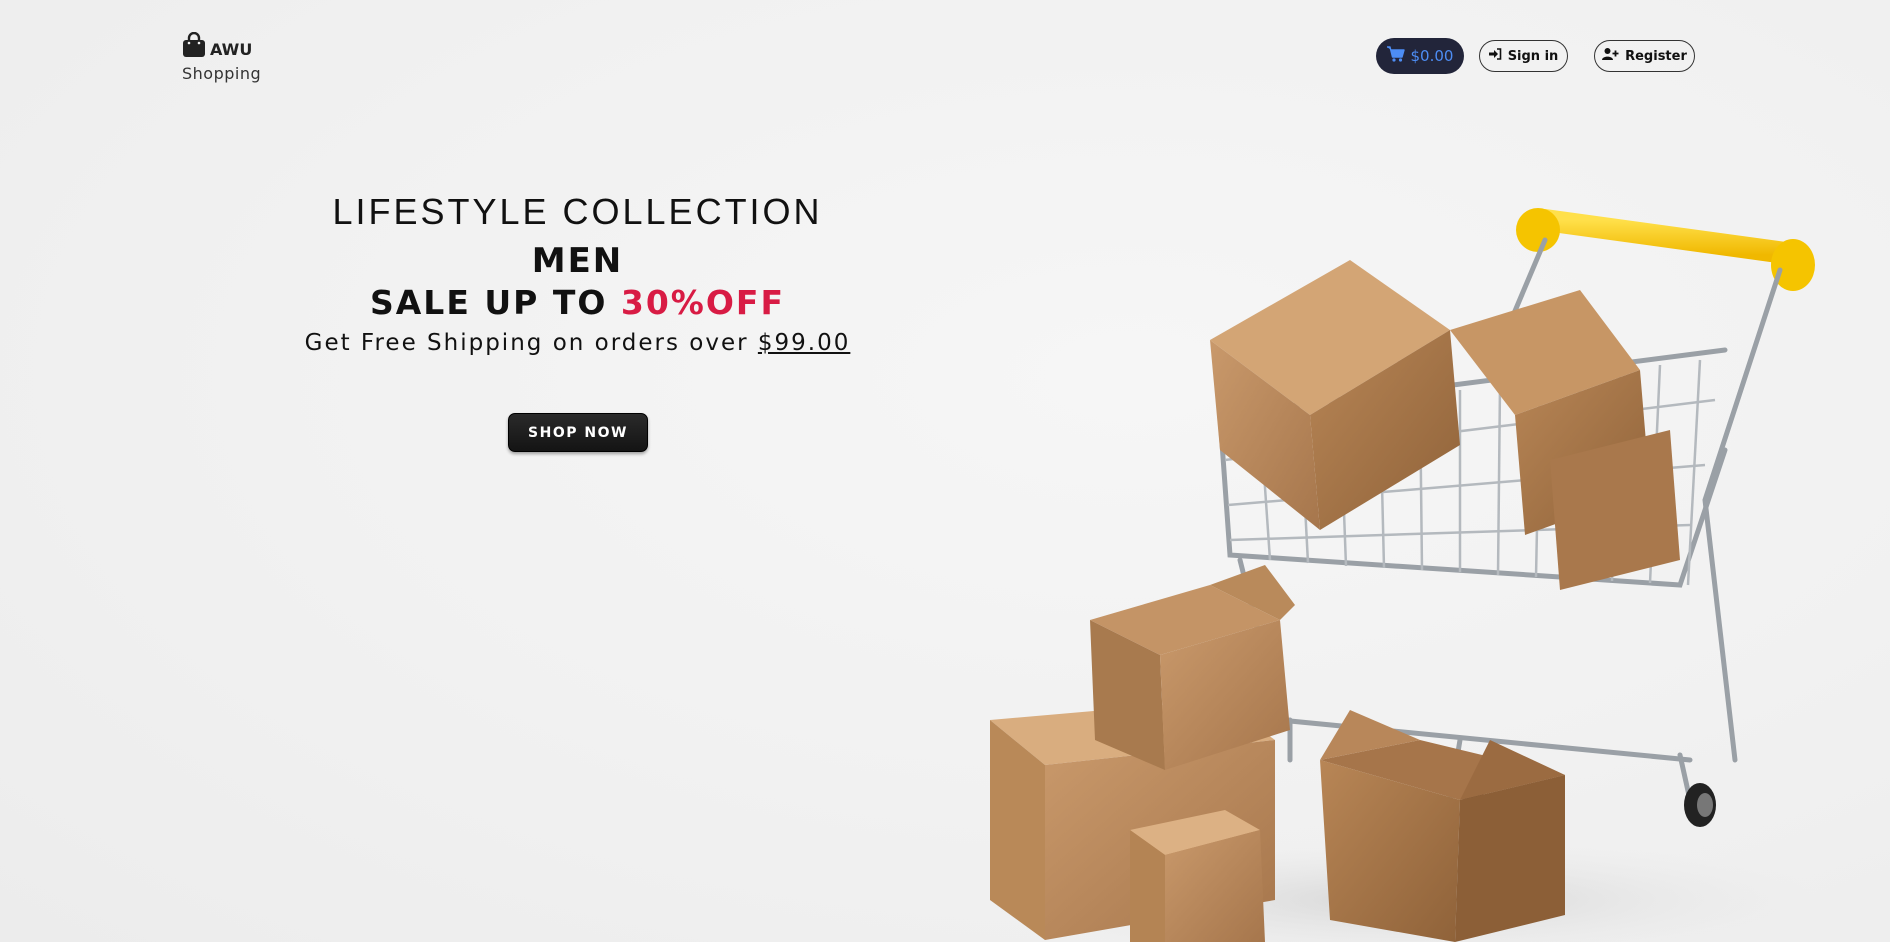  What do you see at coordinates (531, 343) in the screenshot?
I see `shipping-prefix: Get Free Shipping on orders over` at bounding box center [531, 343].